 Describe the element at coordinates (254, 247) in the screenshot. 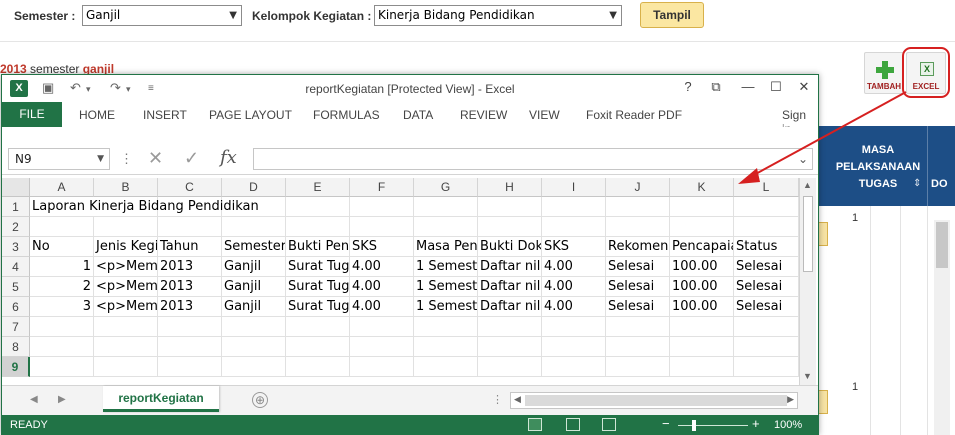

I see `header-cell: Semester` at that location.